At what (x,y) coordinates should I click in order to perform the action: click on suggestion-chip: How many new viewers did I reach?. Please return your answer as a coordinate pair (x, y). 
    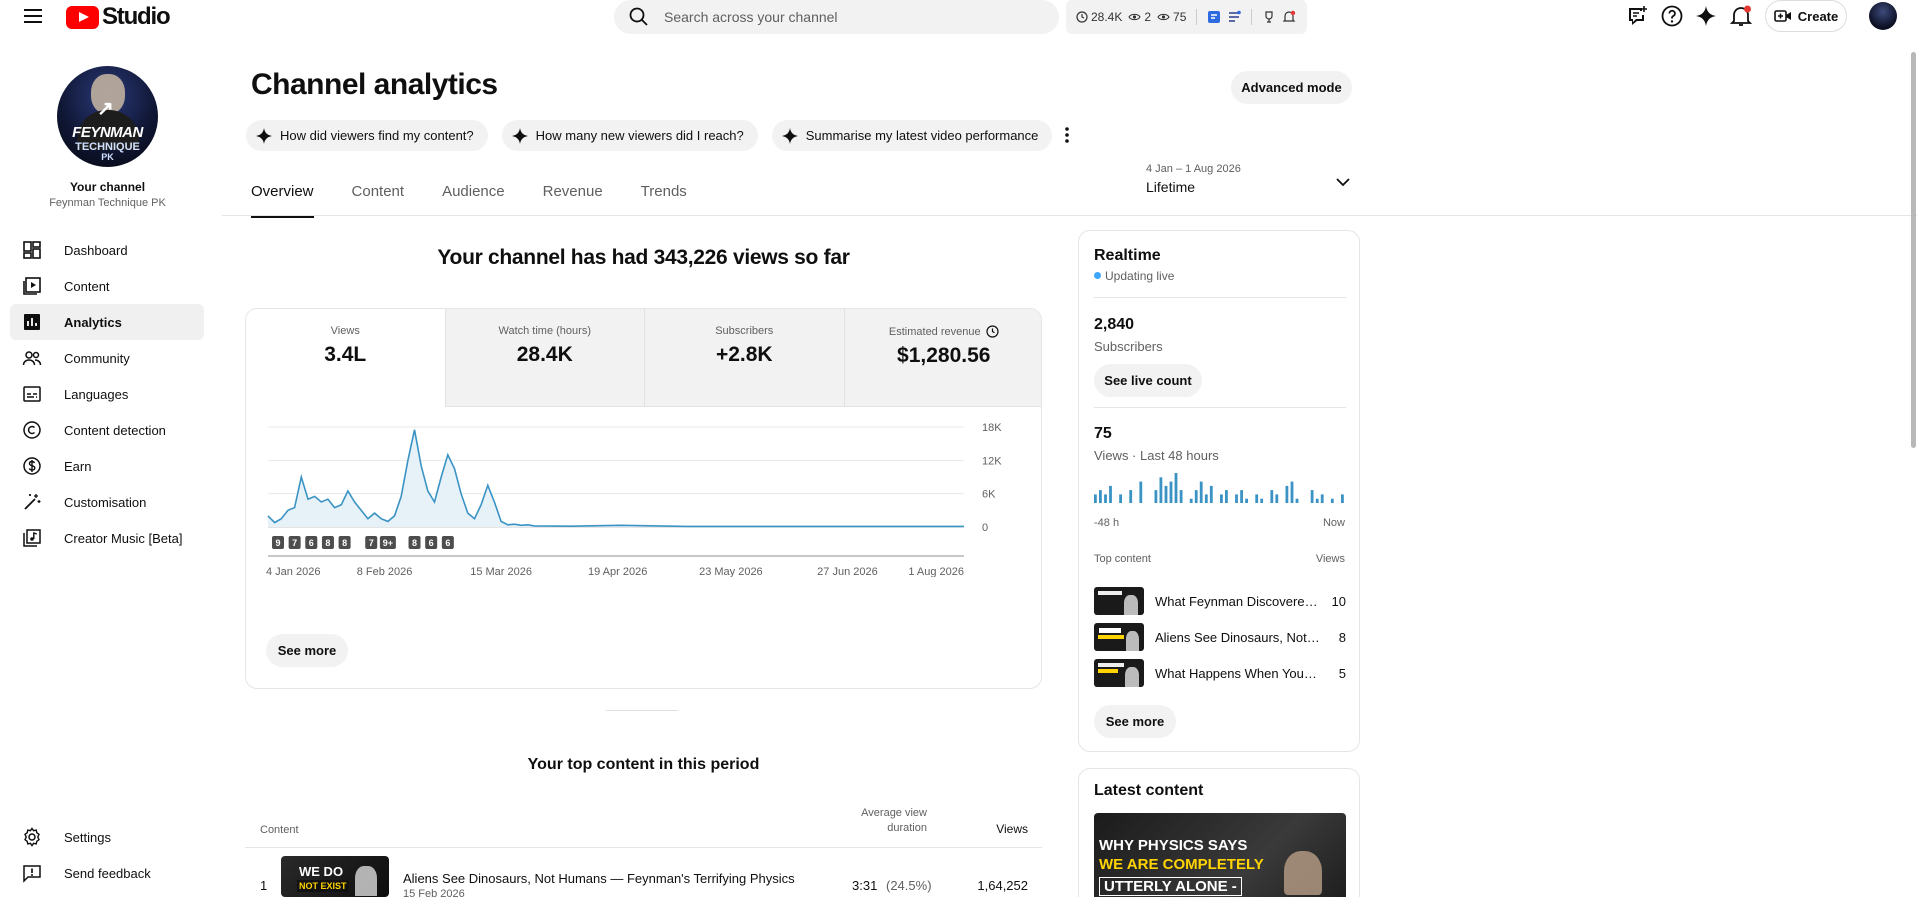
    Looking at the image, I should click on (629, 135).